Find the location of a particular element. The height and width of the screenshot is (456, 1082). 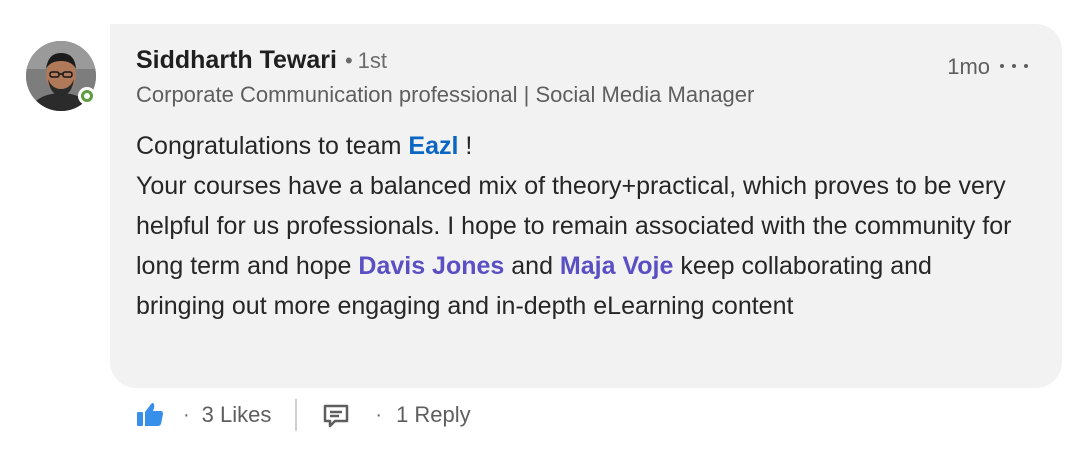

author-name: Siddharth Tewari is located at coordinates (236, 60).